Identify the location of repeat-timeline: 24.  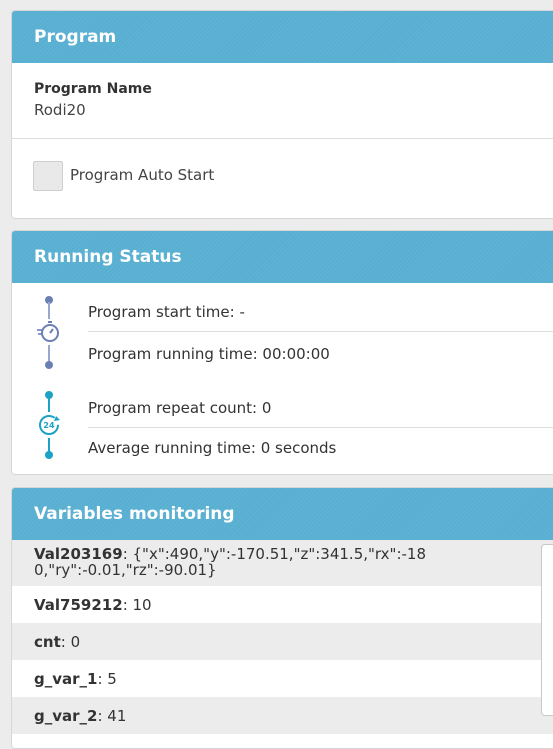
(49, 428).